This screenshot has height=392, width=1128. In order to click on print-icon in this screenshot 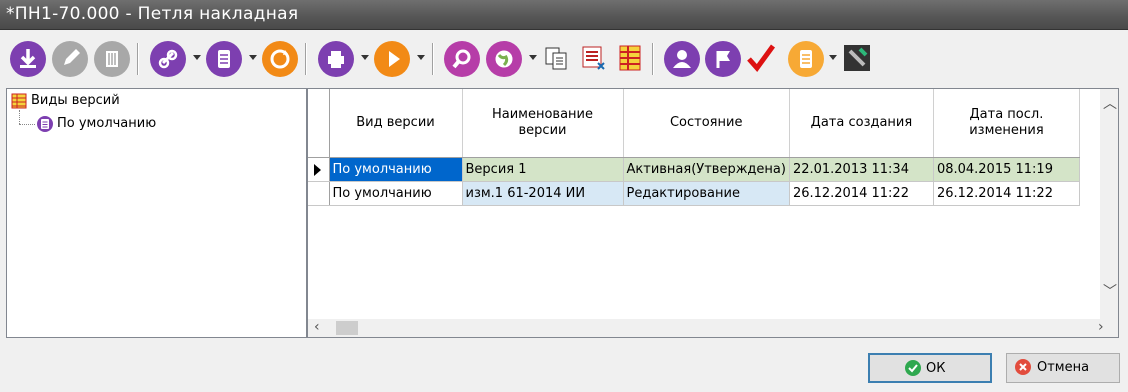, I will do `click(336, 59)`.